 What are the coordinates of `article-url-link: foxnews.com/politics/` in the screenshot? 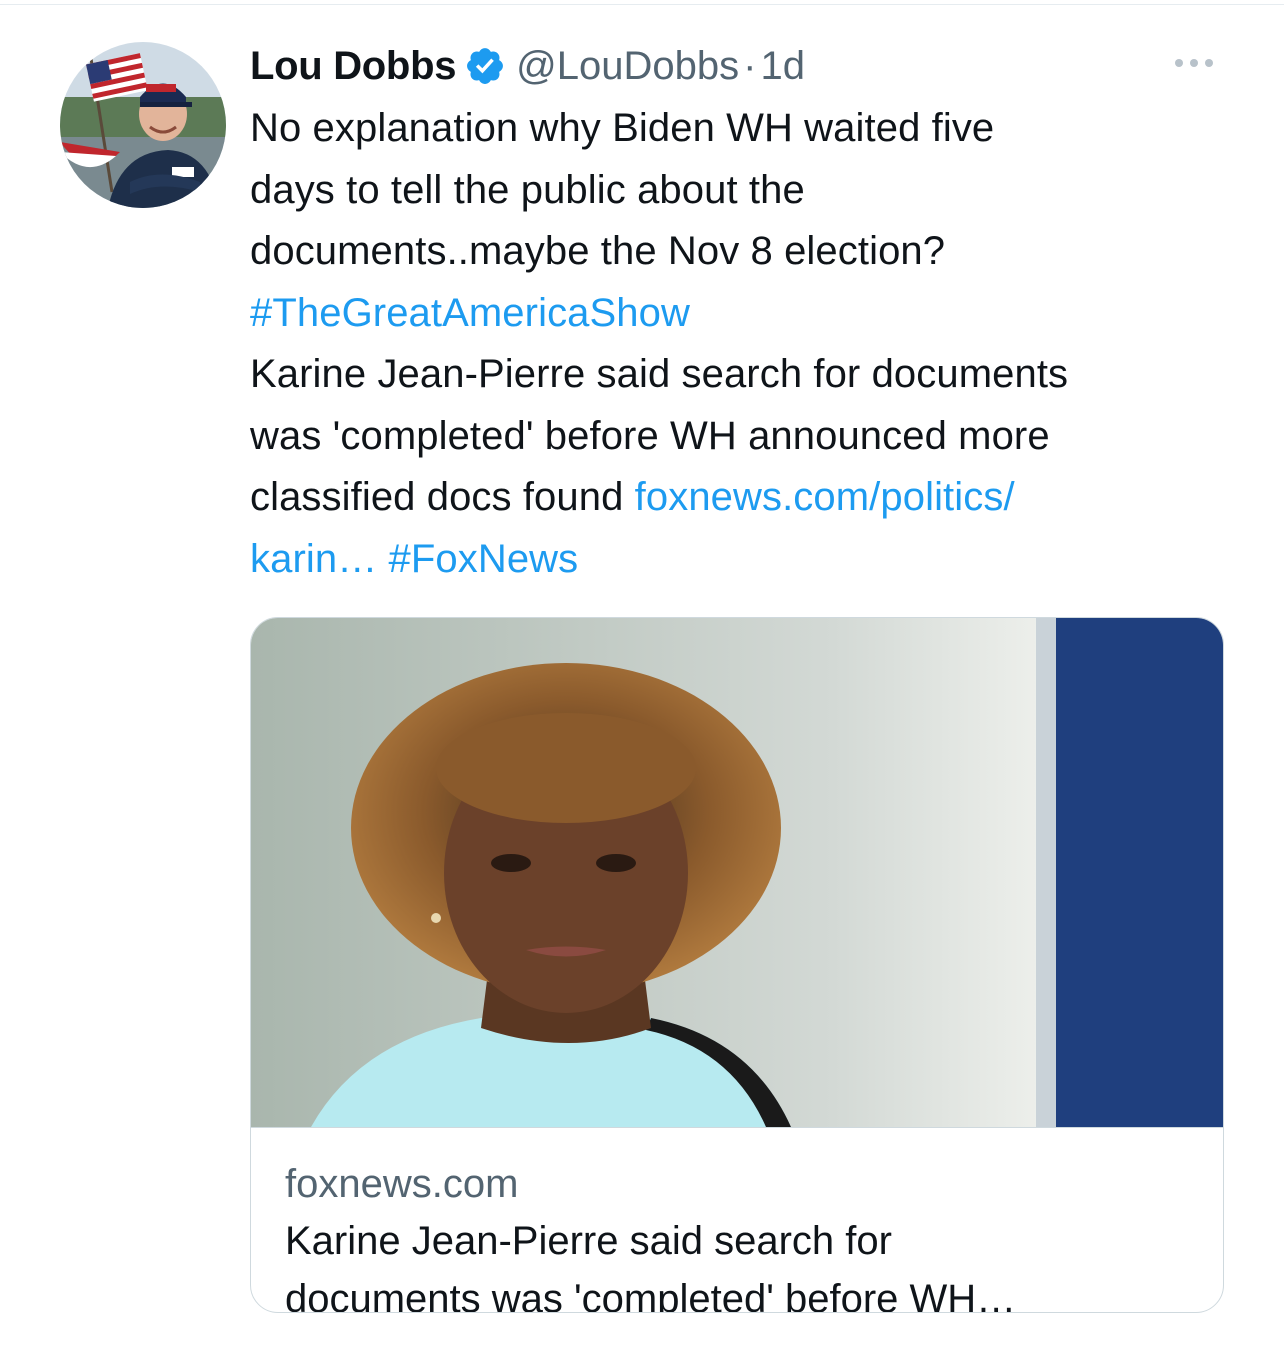 It's located at (825, 497).